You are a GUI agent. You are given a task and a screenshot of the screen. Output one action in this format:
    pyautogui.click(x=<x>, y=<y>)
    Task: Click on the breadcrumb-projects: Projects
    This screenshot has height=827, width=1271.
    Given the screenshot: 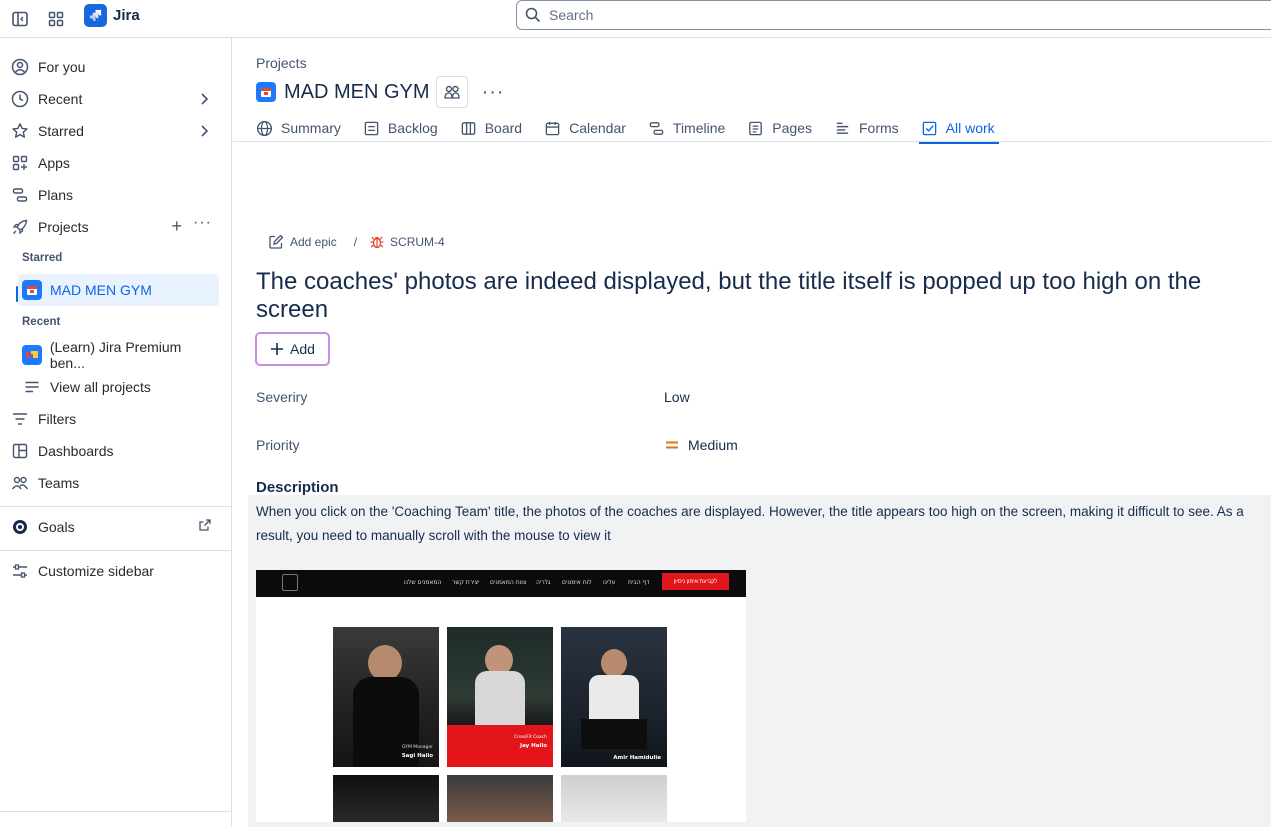 What is the action you would take?
    pyautogui.click(x=281, y=63)
    